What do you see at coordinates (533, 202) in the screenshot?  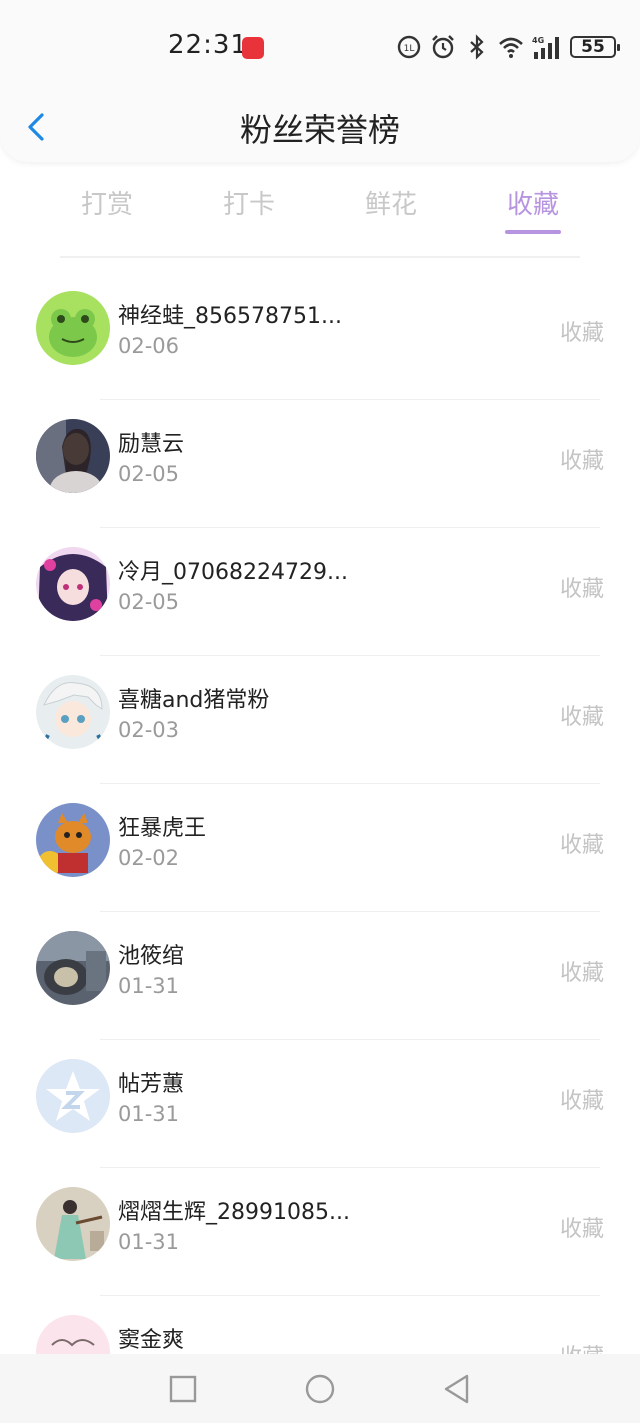 I see `tab-favorites: 收藏` at bounding box center [533, 202].